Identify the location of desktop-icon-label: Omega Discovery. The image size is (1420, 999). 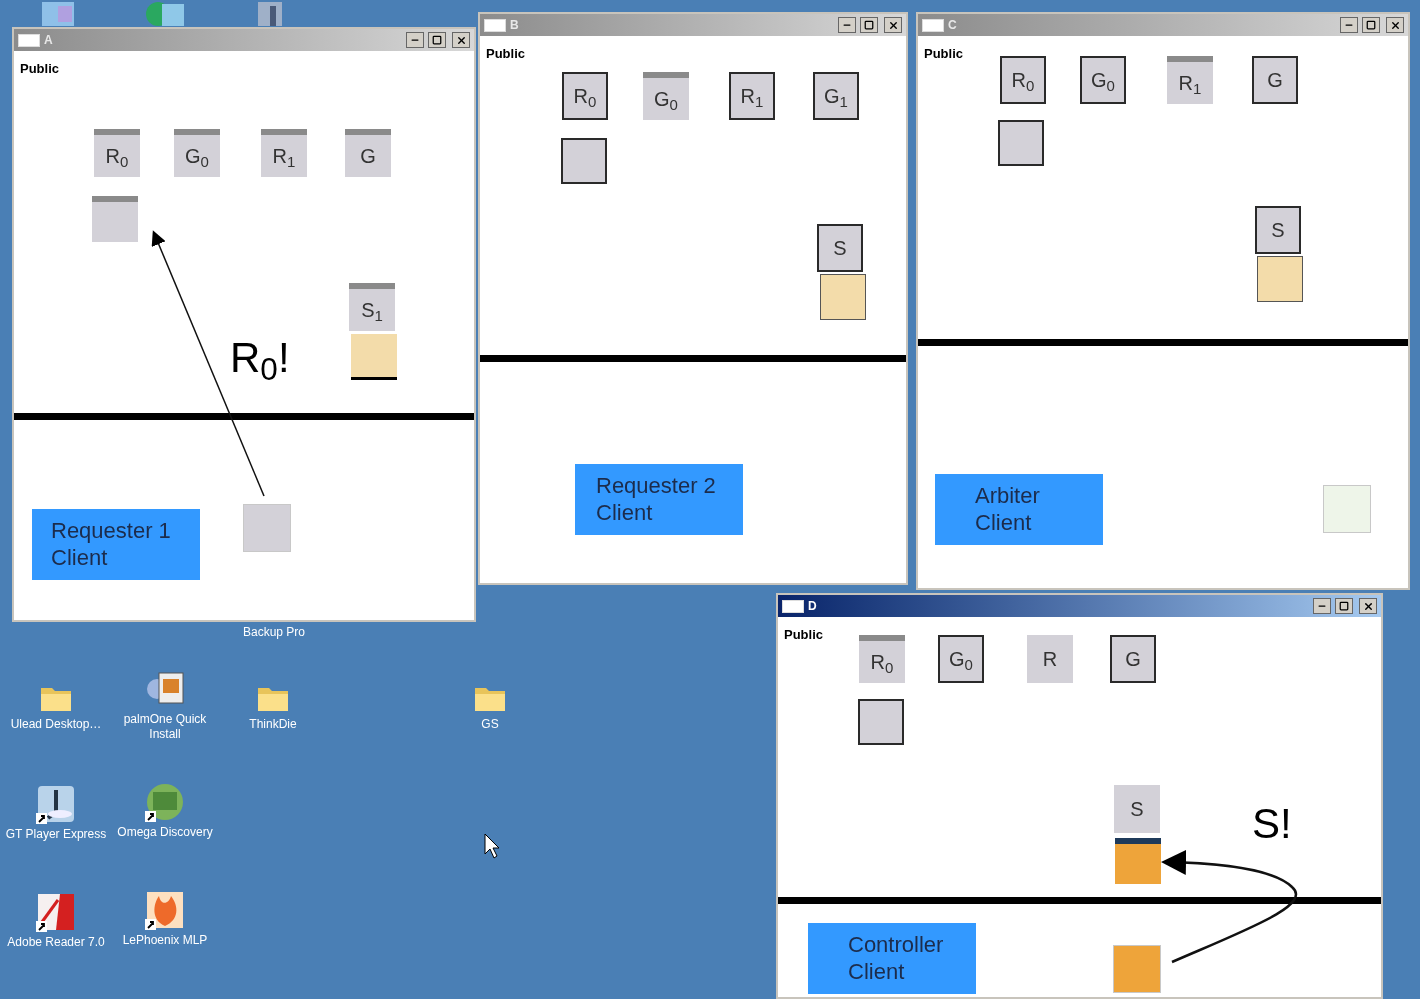
(165, 832).